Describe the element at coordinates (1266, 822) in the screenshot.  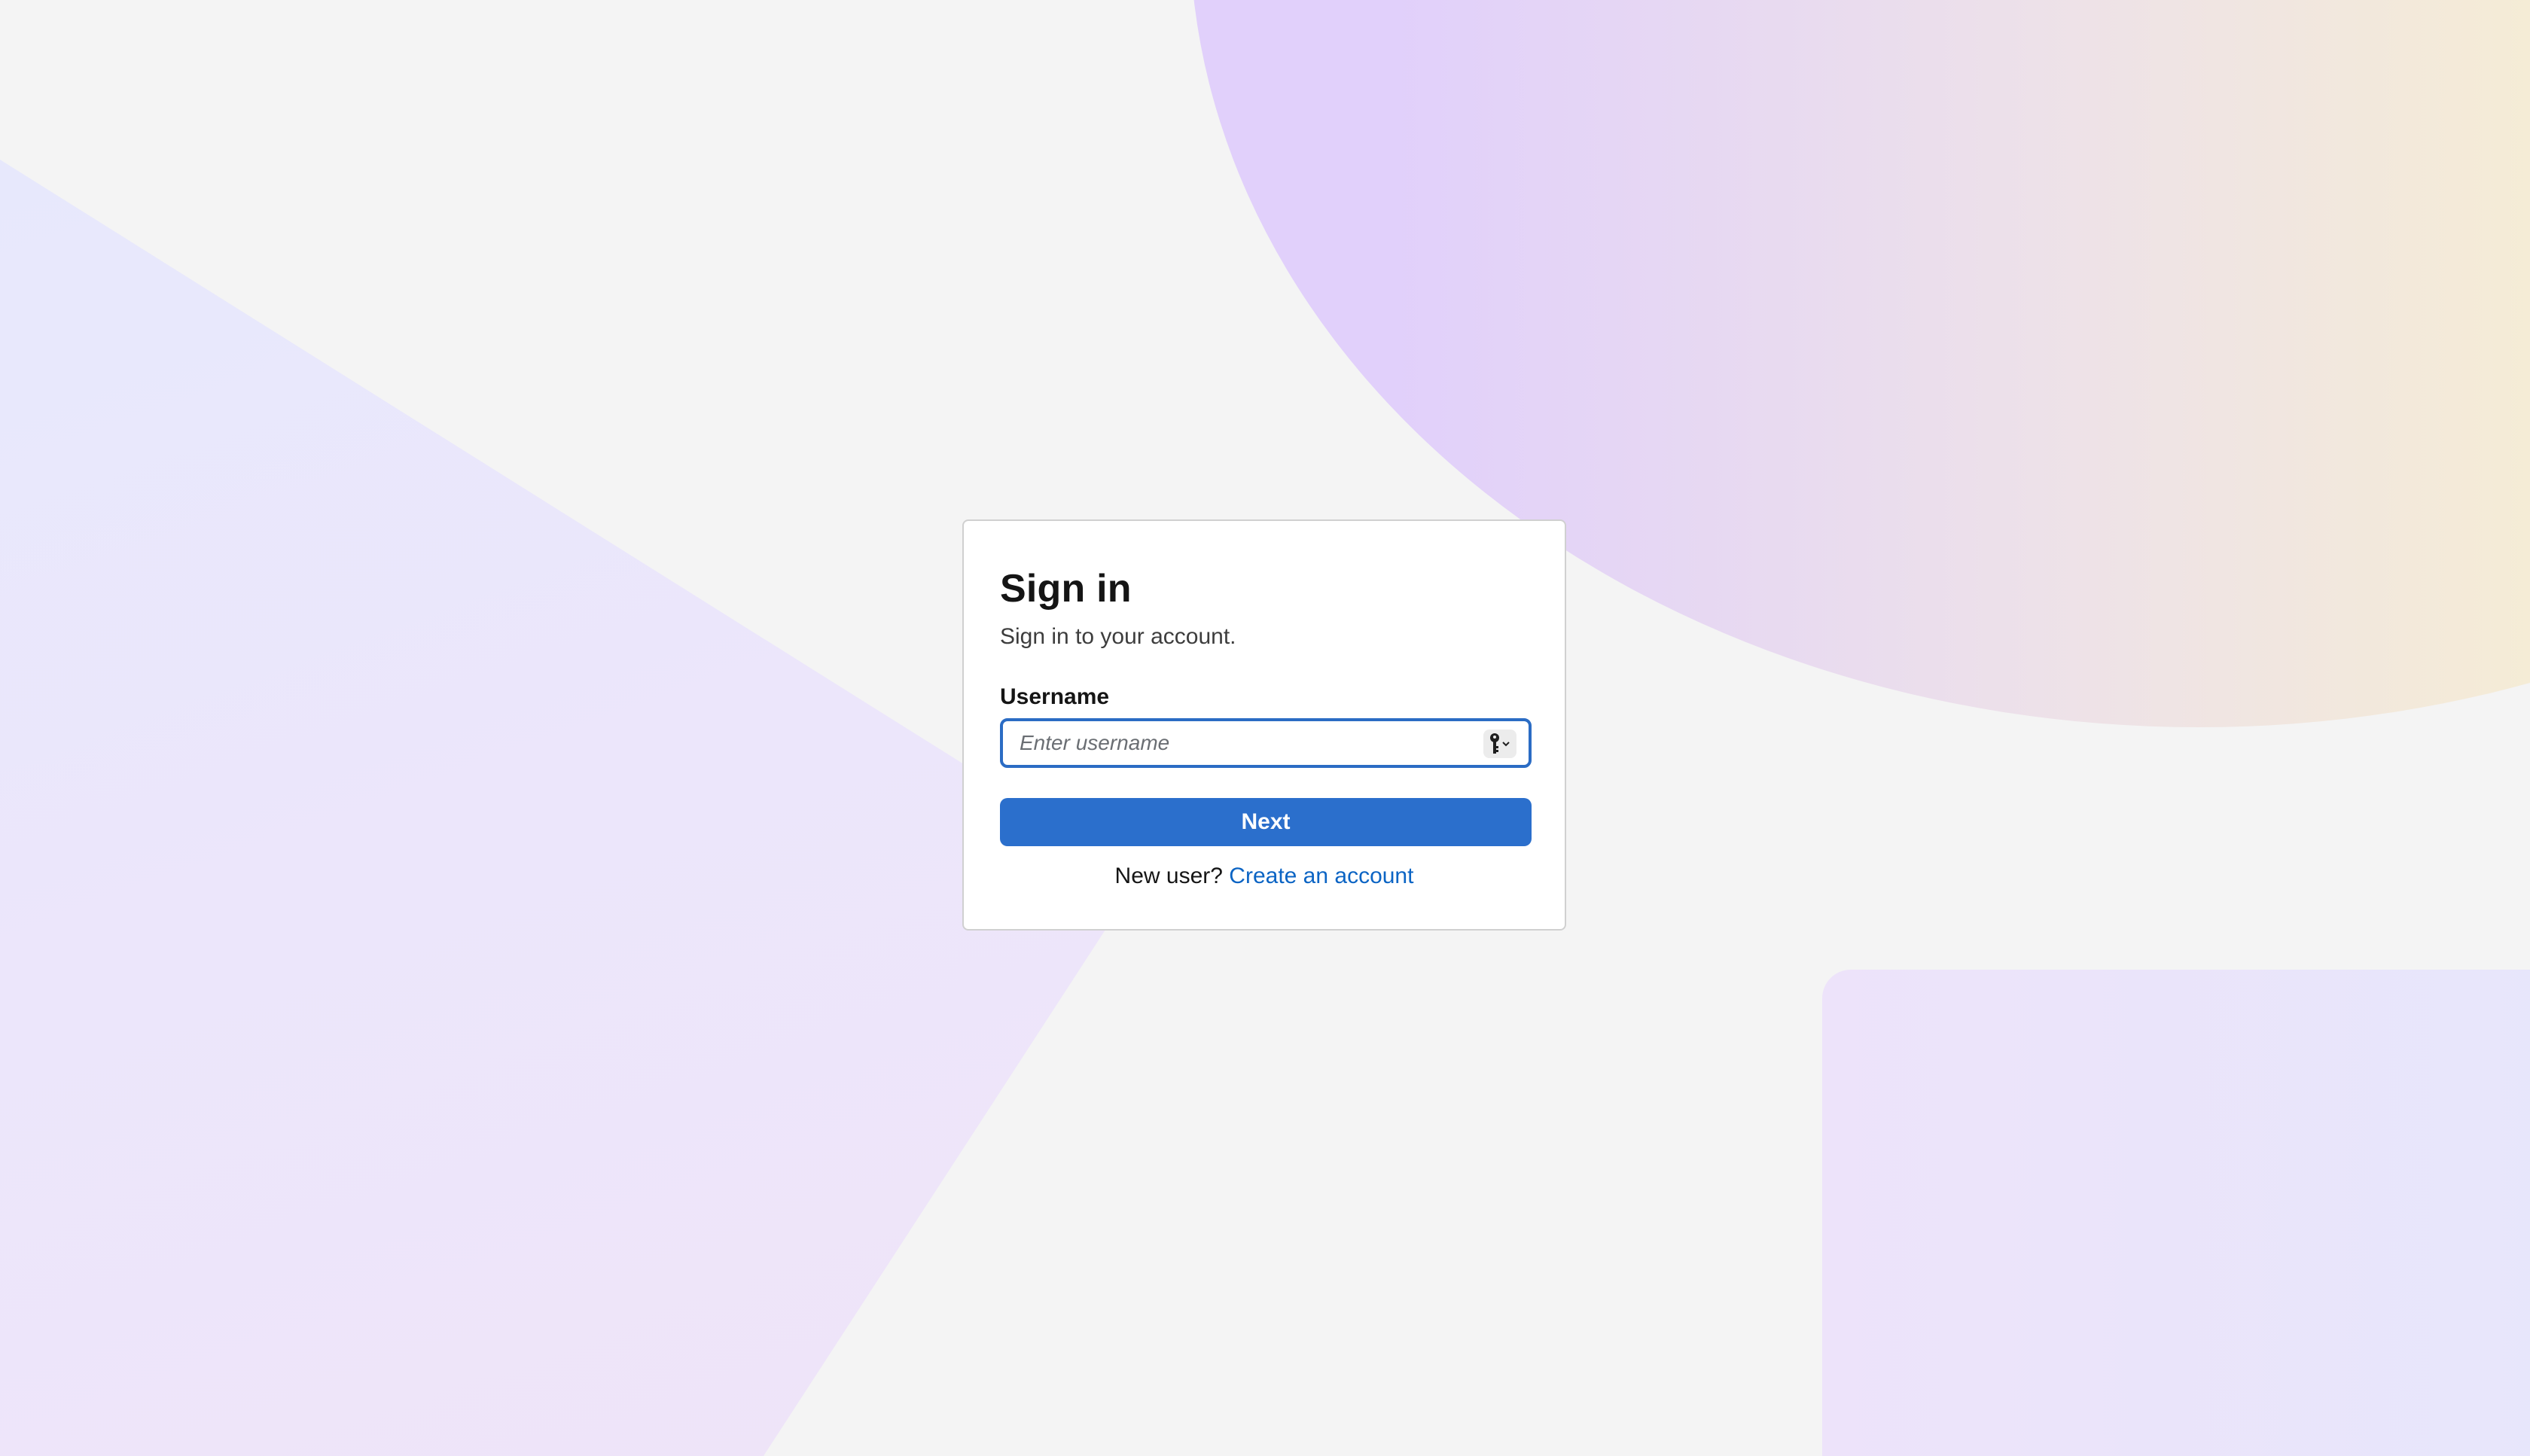
I see `next-button: Next` at that location.